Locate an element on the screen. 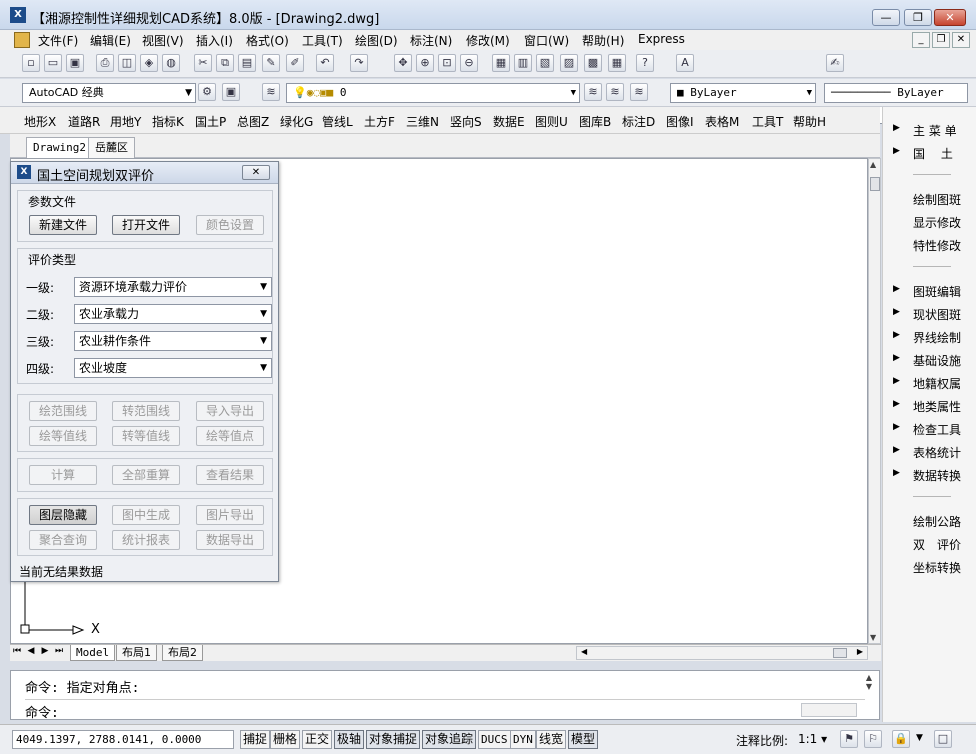 The width and height of the screenshot is (976, 754). view-results-button: 查看结果 is located at coordinates (230, 475).